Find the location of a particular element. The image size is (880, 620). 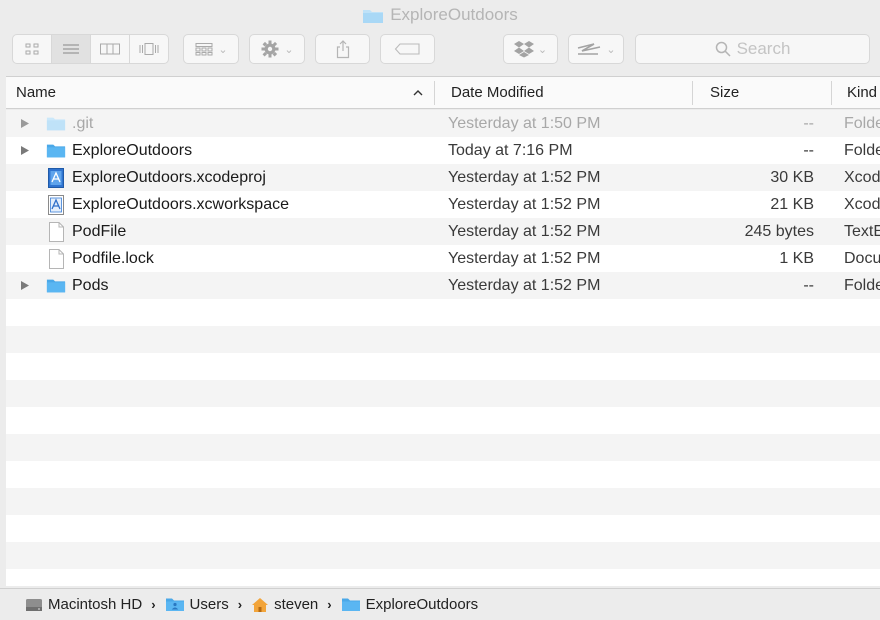

view-mode-segmented-control is located at coordinates (90, 49).